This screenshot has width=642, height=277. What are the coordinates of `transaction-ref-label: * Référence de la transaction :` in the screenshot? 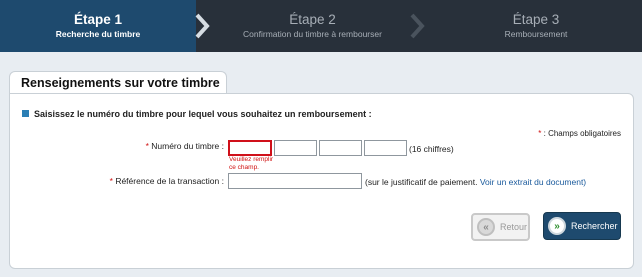 It's located at (167, 181).